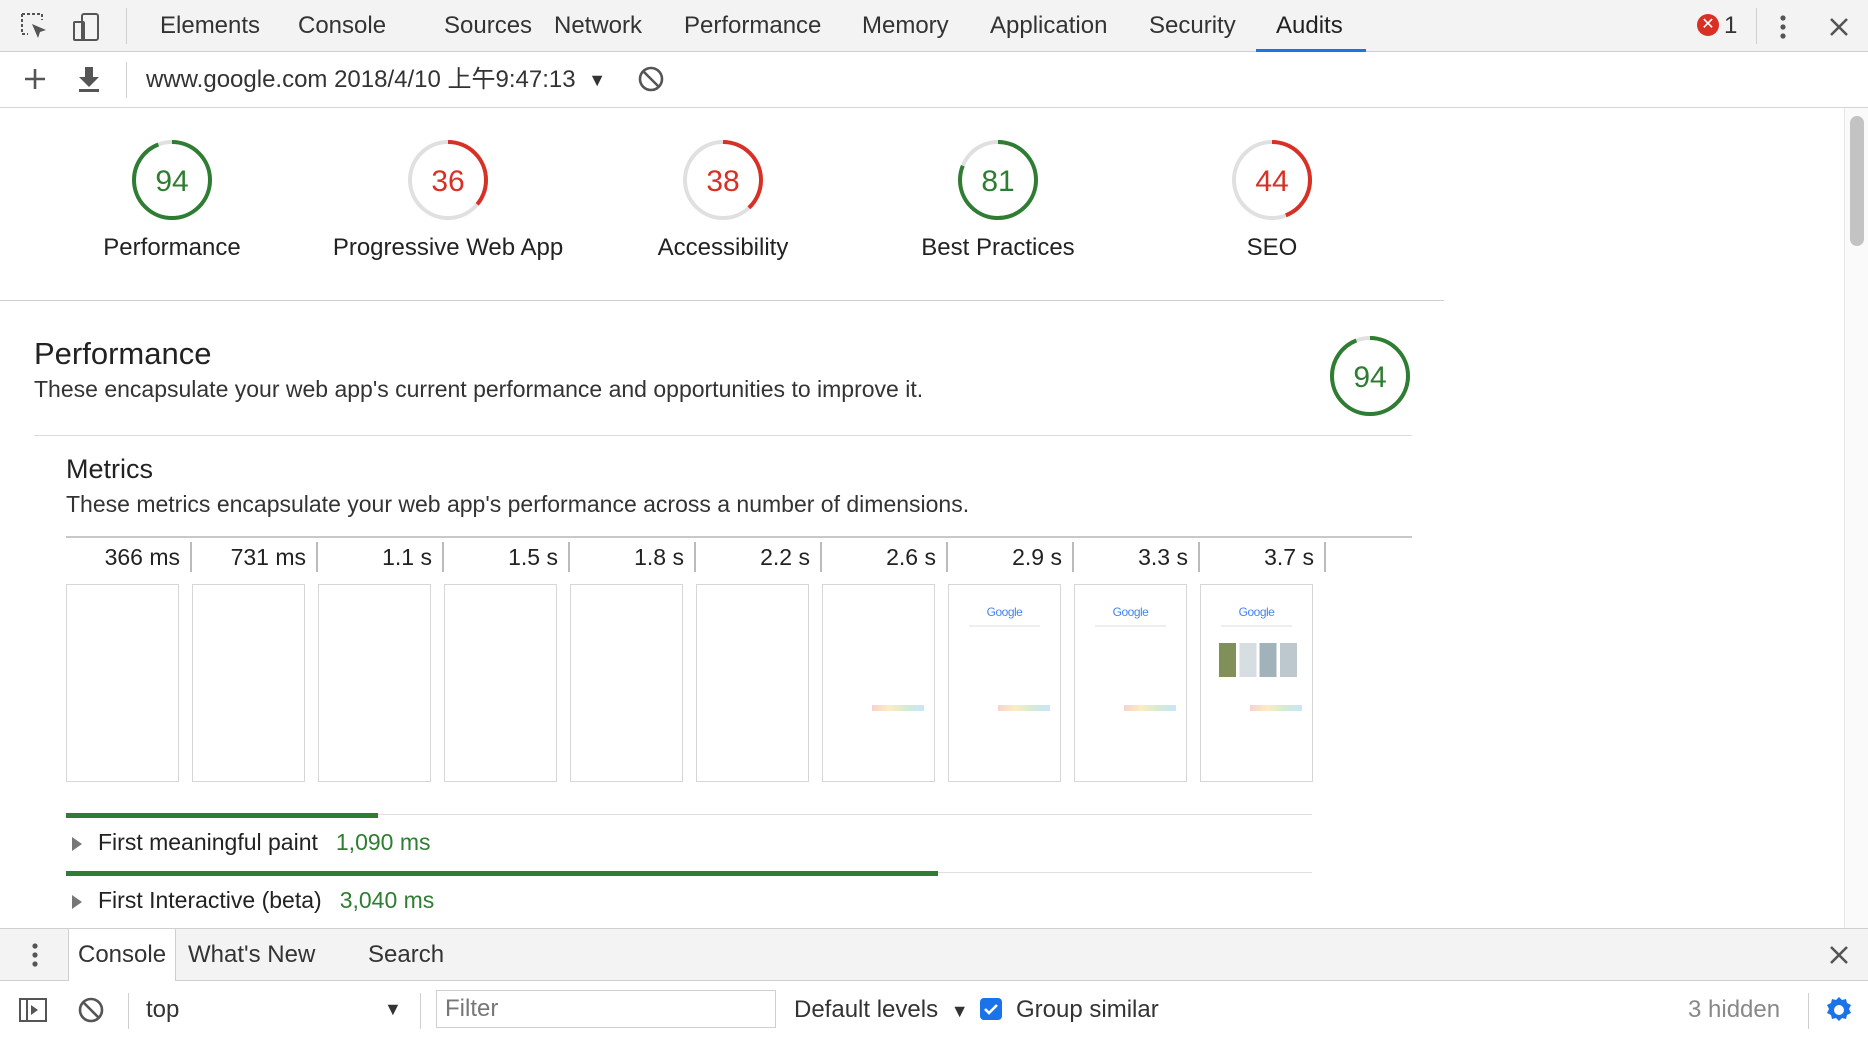 This screenshot has height=1038, width=1868. What do you see at coordinates (722, 181) in the screenshot?
I see `gauge-score: 38` at bounding box center [722, 181].